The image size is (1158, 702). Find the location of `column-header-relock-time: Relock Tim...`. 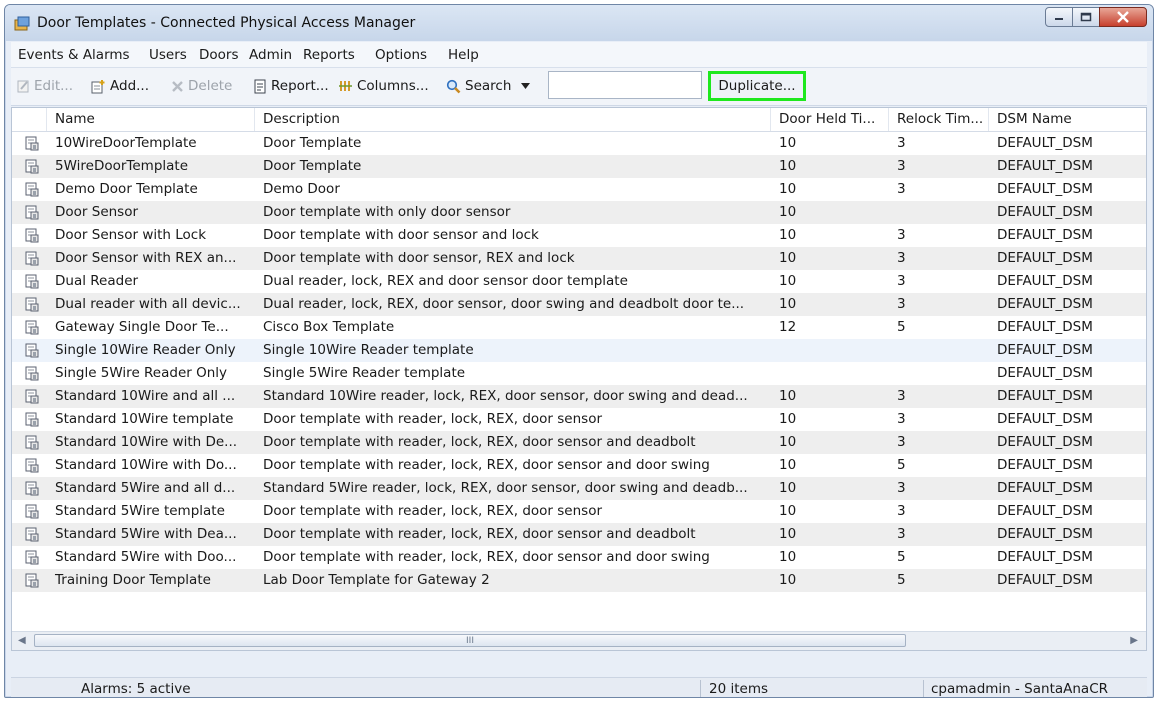

column-header-relock-time: Relock Tim... is located at coordinates (939, 119).